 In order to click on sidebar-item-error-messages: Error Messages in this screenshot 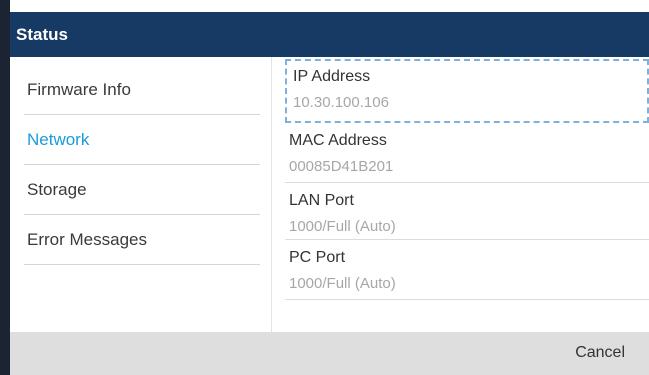, I will do `click(142, 240)`.